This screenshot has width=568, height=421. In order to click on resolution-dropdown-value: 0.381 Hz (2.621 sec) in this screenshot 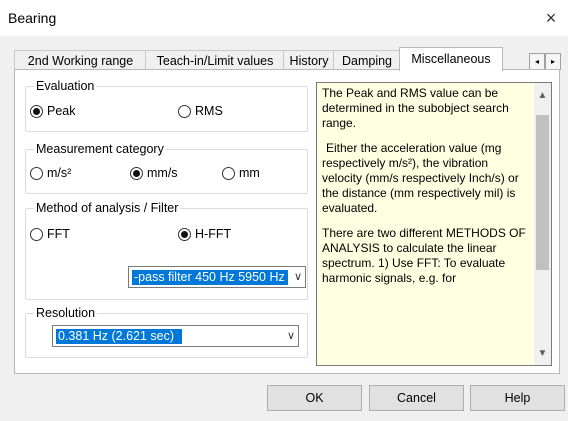, I will do `click(119, 336)`.